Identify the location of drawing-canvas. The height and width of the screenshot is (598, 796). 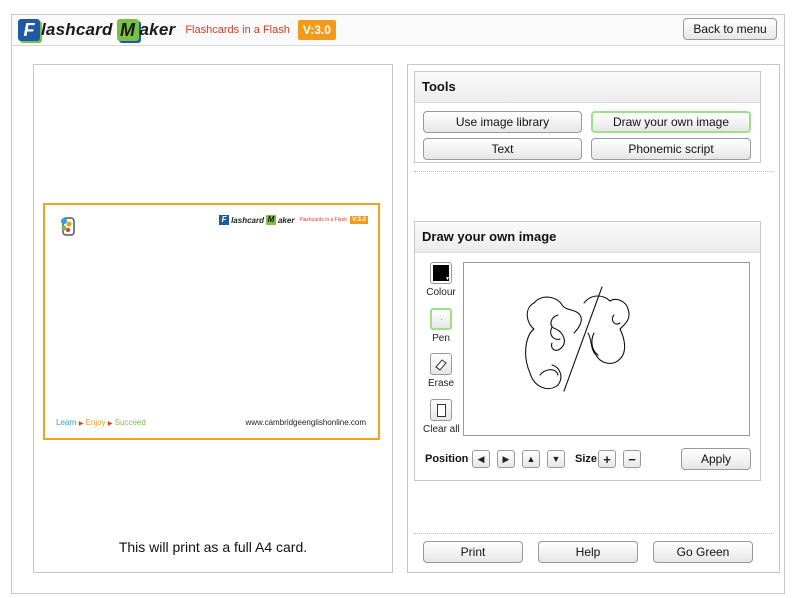
(606, 349).